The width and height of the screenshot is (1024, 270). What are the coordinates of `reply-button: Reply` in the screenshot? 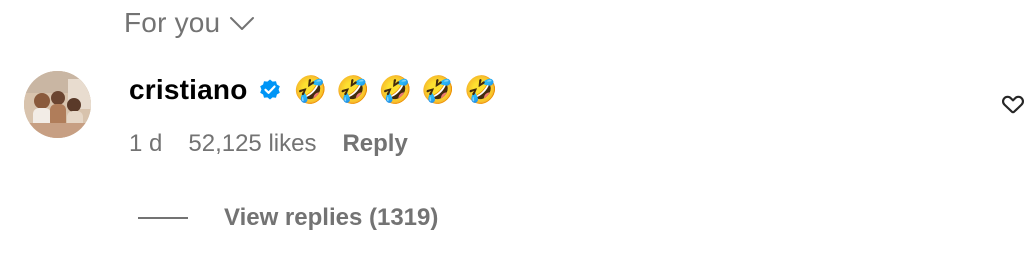 It's located at (374, 144).